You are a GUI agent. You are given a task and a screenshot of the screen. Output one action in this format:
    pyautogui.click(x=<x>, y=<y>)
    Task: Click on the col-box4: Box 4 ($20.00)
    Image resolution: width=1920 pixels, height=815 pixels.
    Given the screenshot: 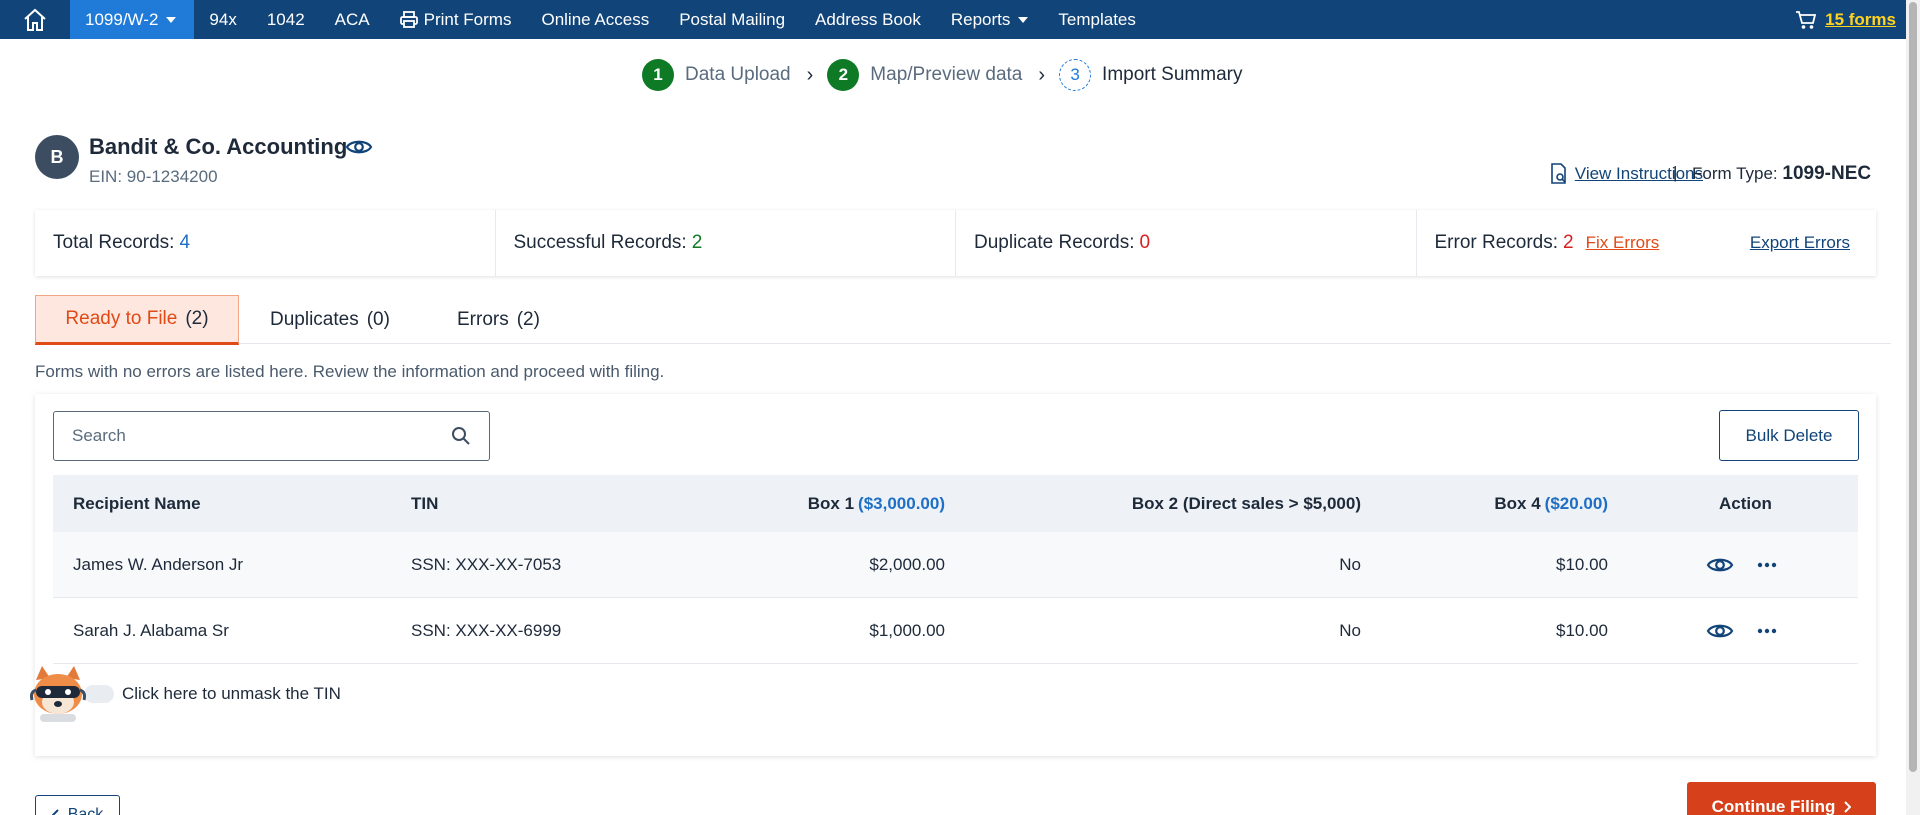 What is the action you would take?
    pyautogui.click(x=1551, y=503)
    